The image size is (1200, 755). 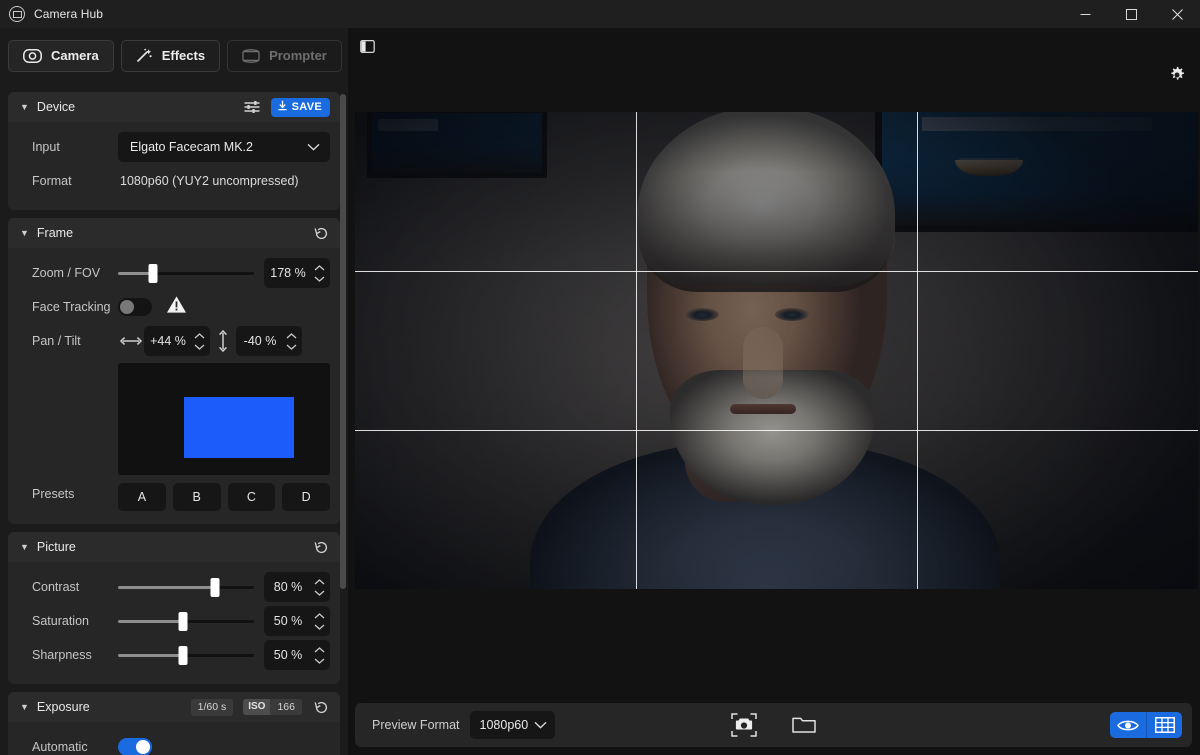 What do you see at coordinates (252, 107) in the screenshot?
I see `sliders-icon` at bounding box center [252, 107].